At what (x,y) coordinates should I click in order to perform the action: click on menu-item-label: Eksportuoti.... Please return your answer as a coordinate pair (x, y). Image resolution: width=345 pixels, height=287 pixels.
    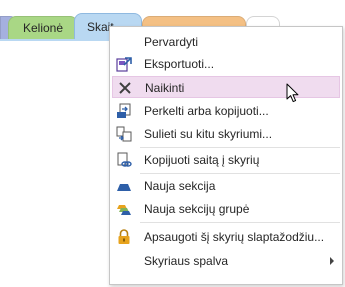
    Looking at the image, I should click on (179, 64).